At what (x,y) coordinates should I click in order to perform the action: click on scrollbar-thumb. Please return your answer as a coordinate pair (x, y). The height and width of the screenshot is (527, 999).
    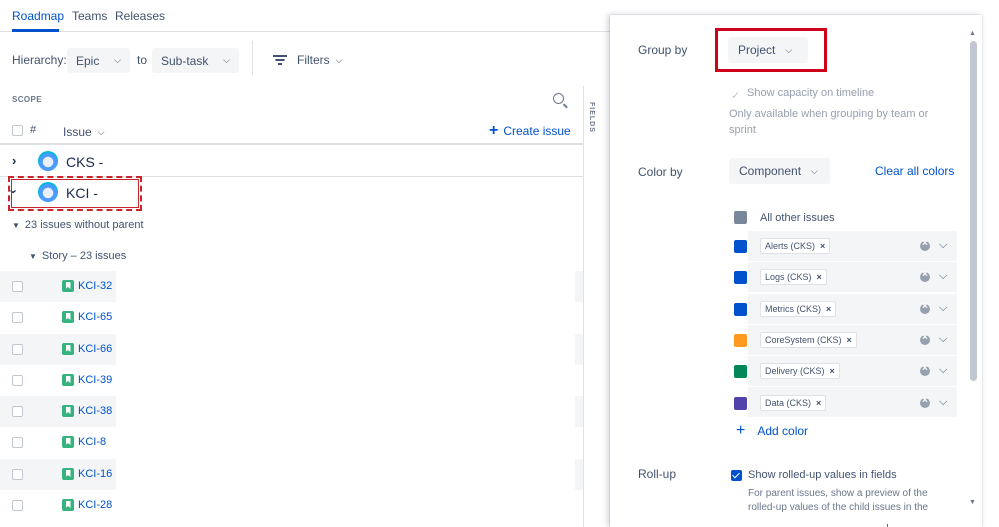
    Looking at the image, I should click on (973, 211).